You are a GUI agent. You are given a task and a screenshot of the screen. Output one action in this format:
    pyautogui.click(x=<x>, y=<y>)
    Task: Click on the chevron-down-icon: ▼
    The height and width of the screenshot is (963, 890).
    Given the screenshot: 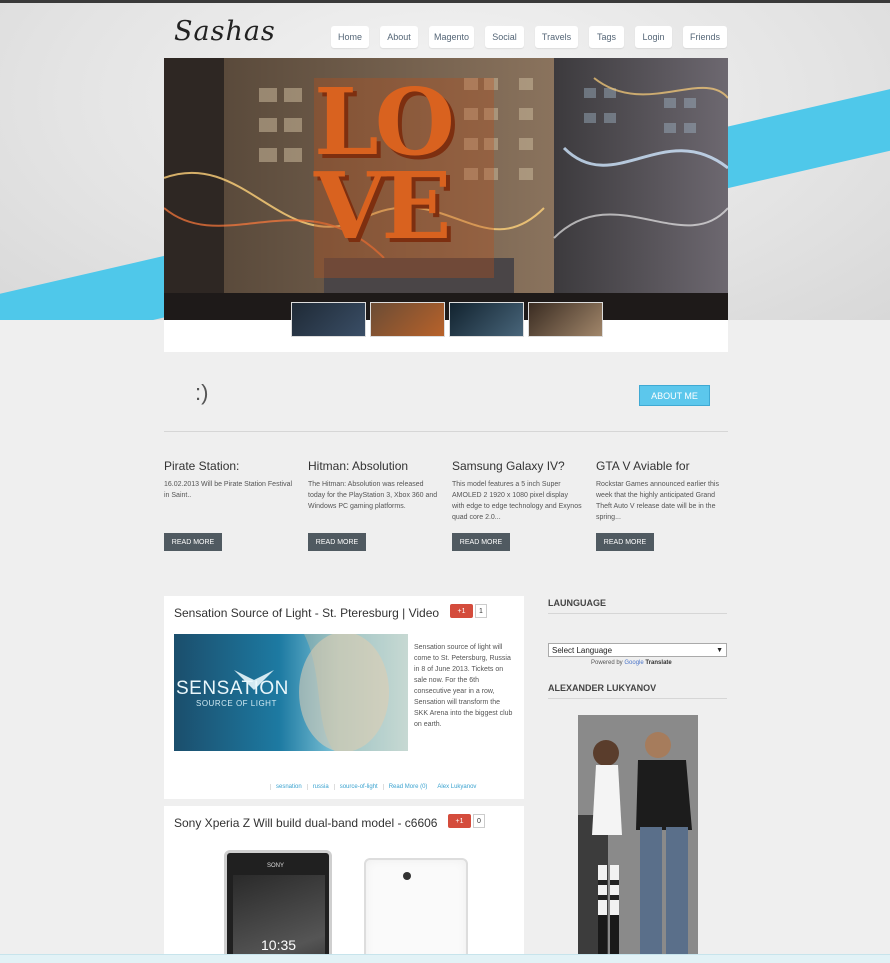 What is the action you would take?
    pyautogui.click(x=719, y=650)
    